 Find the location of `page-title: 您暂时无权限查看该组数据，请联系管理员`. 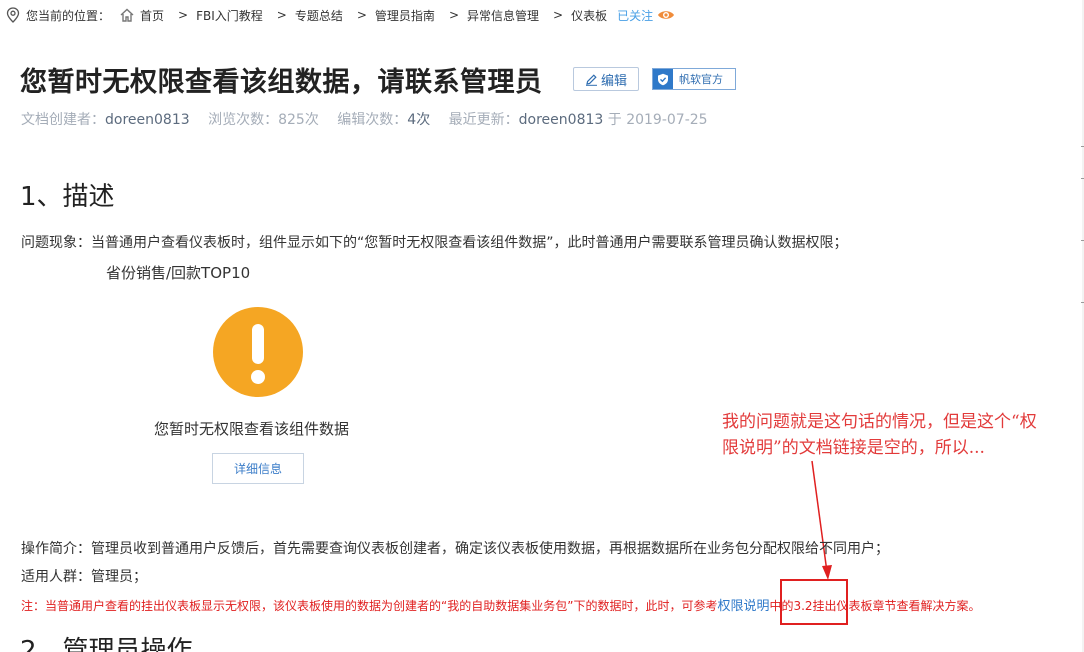

page-title: 您暂时无权限查看该组数据，请联系管理员 is located at coordinates (281, 82).